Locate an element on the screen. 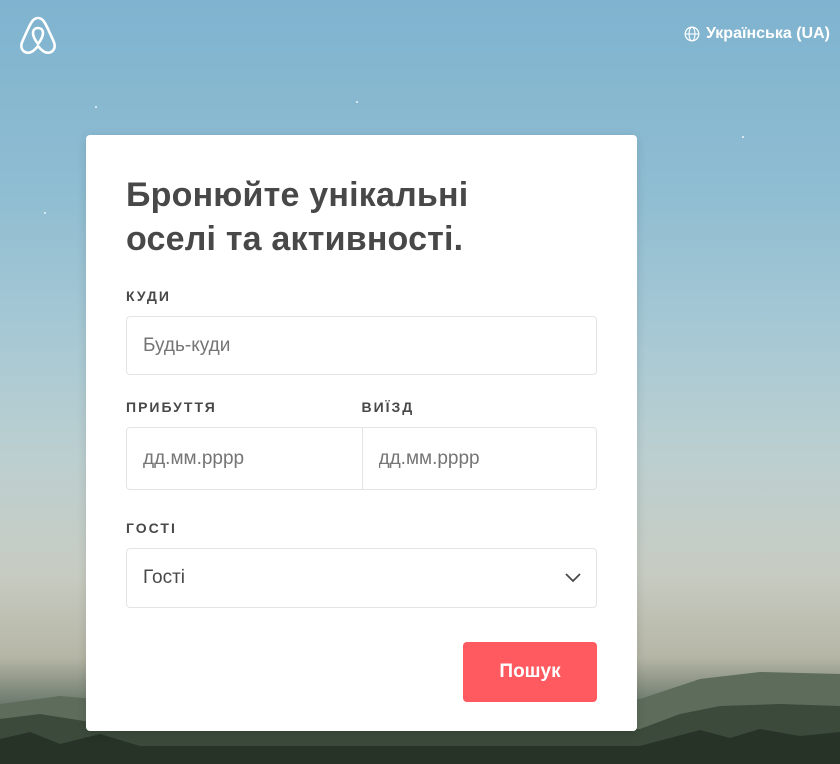  search-button: Пошук is located at coordinates (530, 672).